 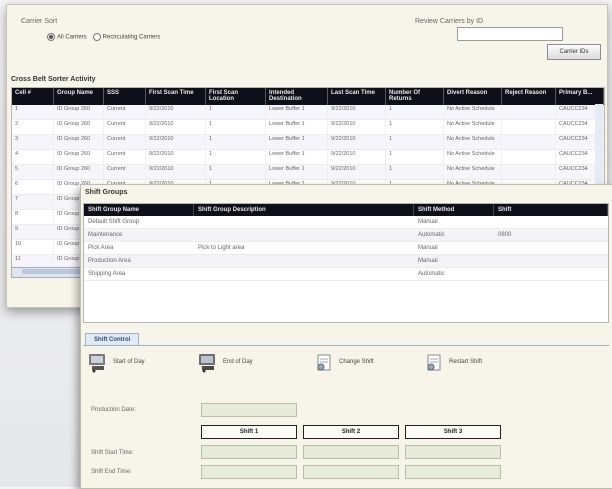 I want to click on table-cell: 10, so click(x=33, y=247).